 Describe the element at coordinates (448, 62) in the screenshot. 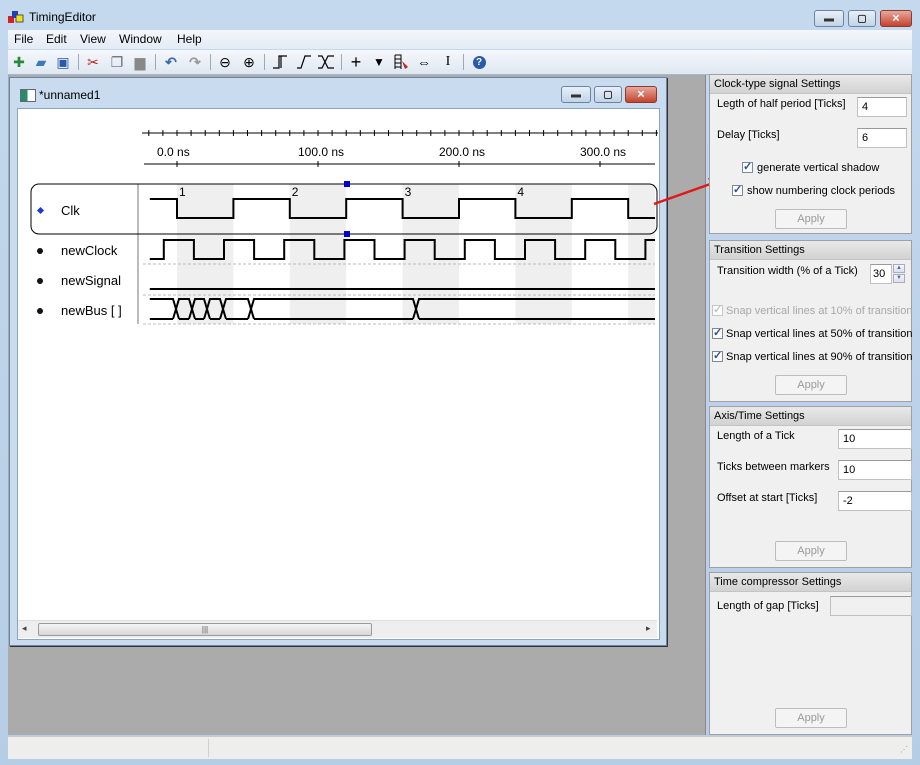

I see `time-compressor-icon: I` at that location.